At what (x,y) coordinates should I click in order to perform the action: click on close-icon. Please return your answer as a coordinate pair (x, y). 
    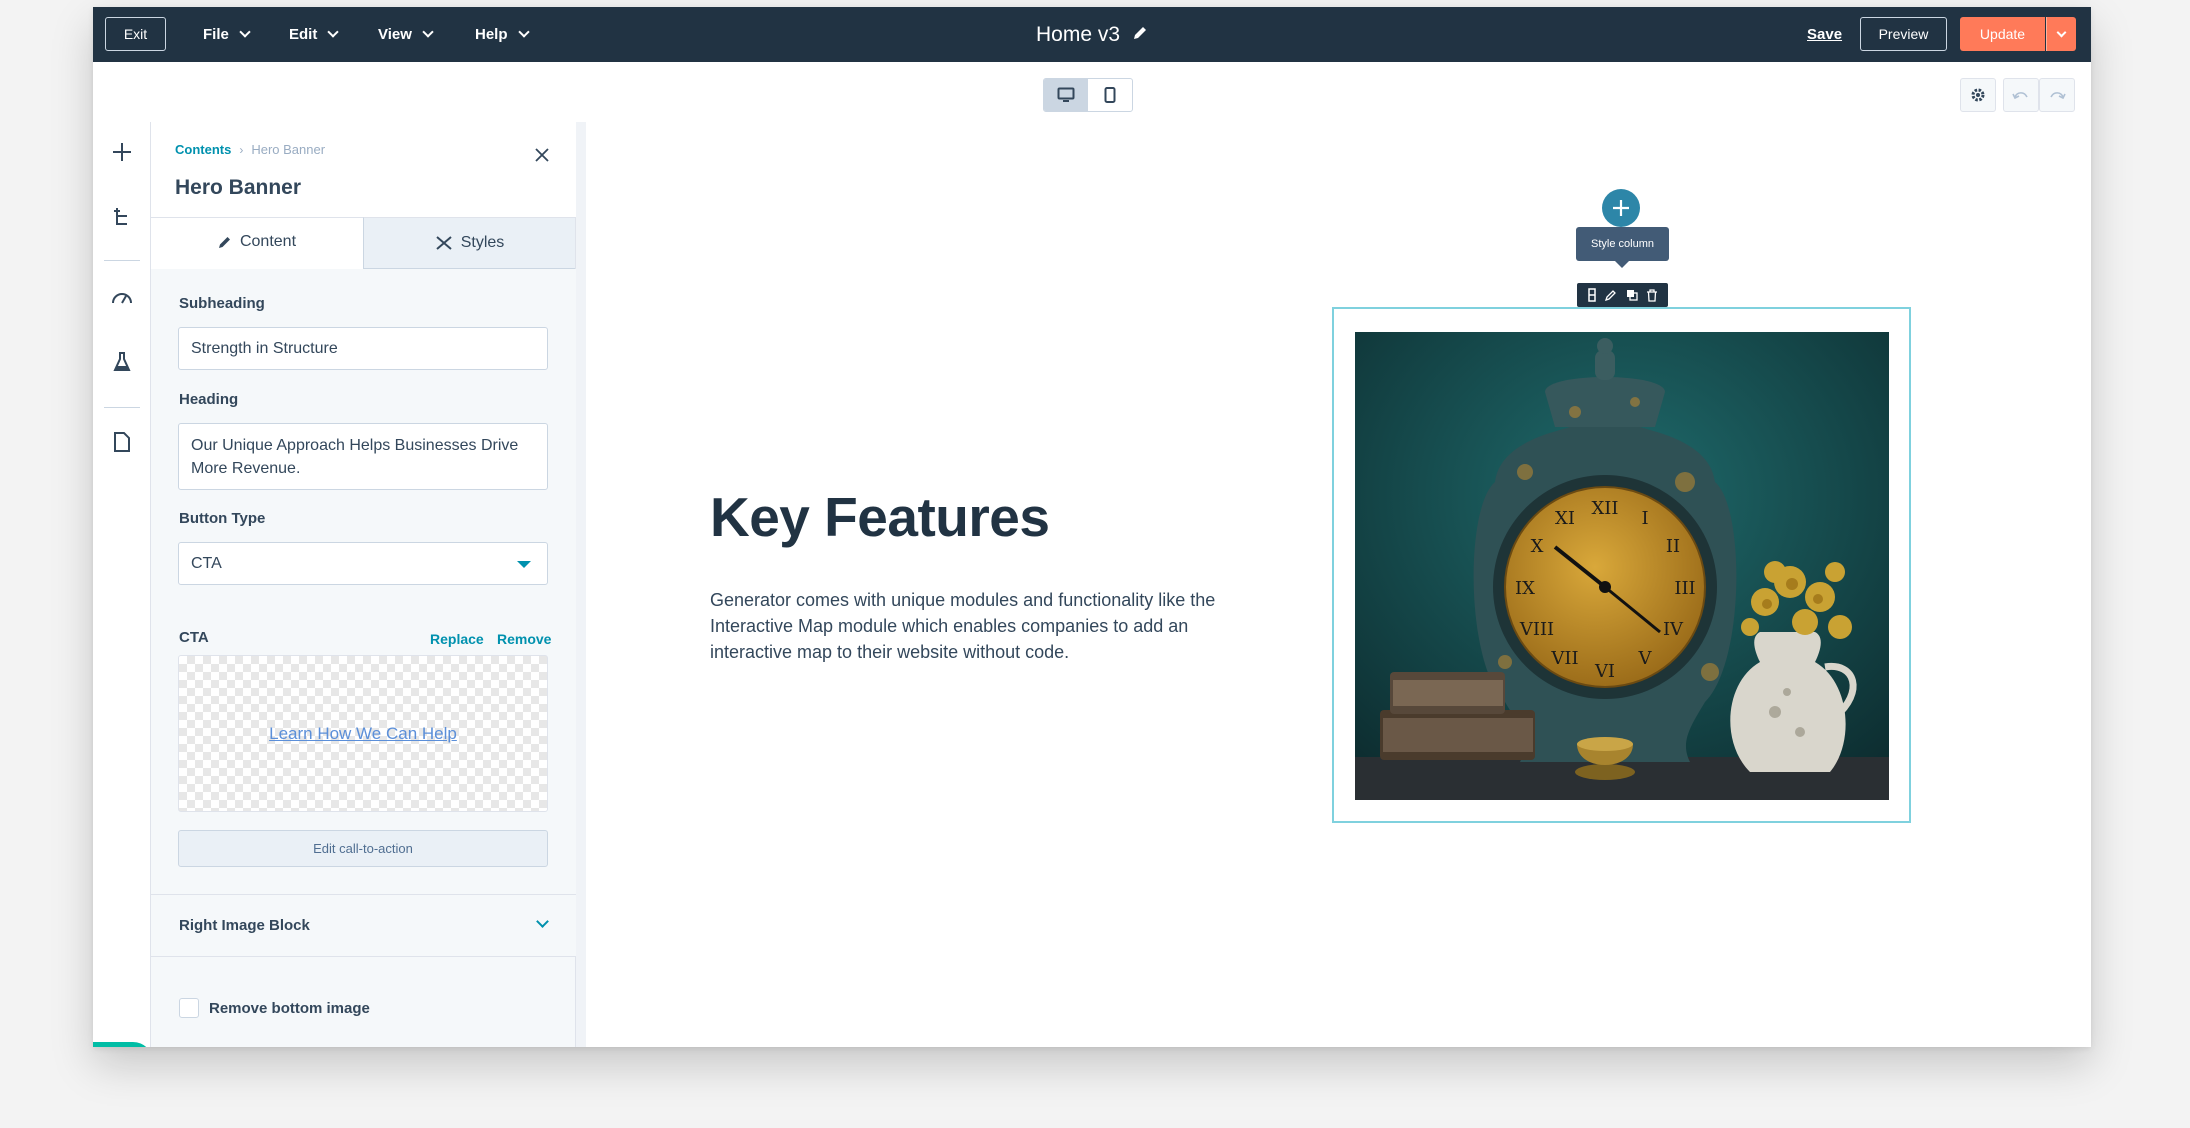
    Looking at the image, I should click on (542, 155).